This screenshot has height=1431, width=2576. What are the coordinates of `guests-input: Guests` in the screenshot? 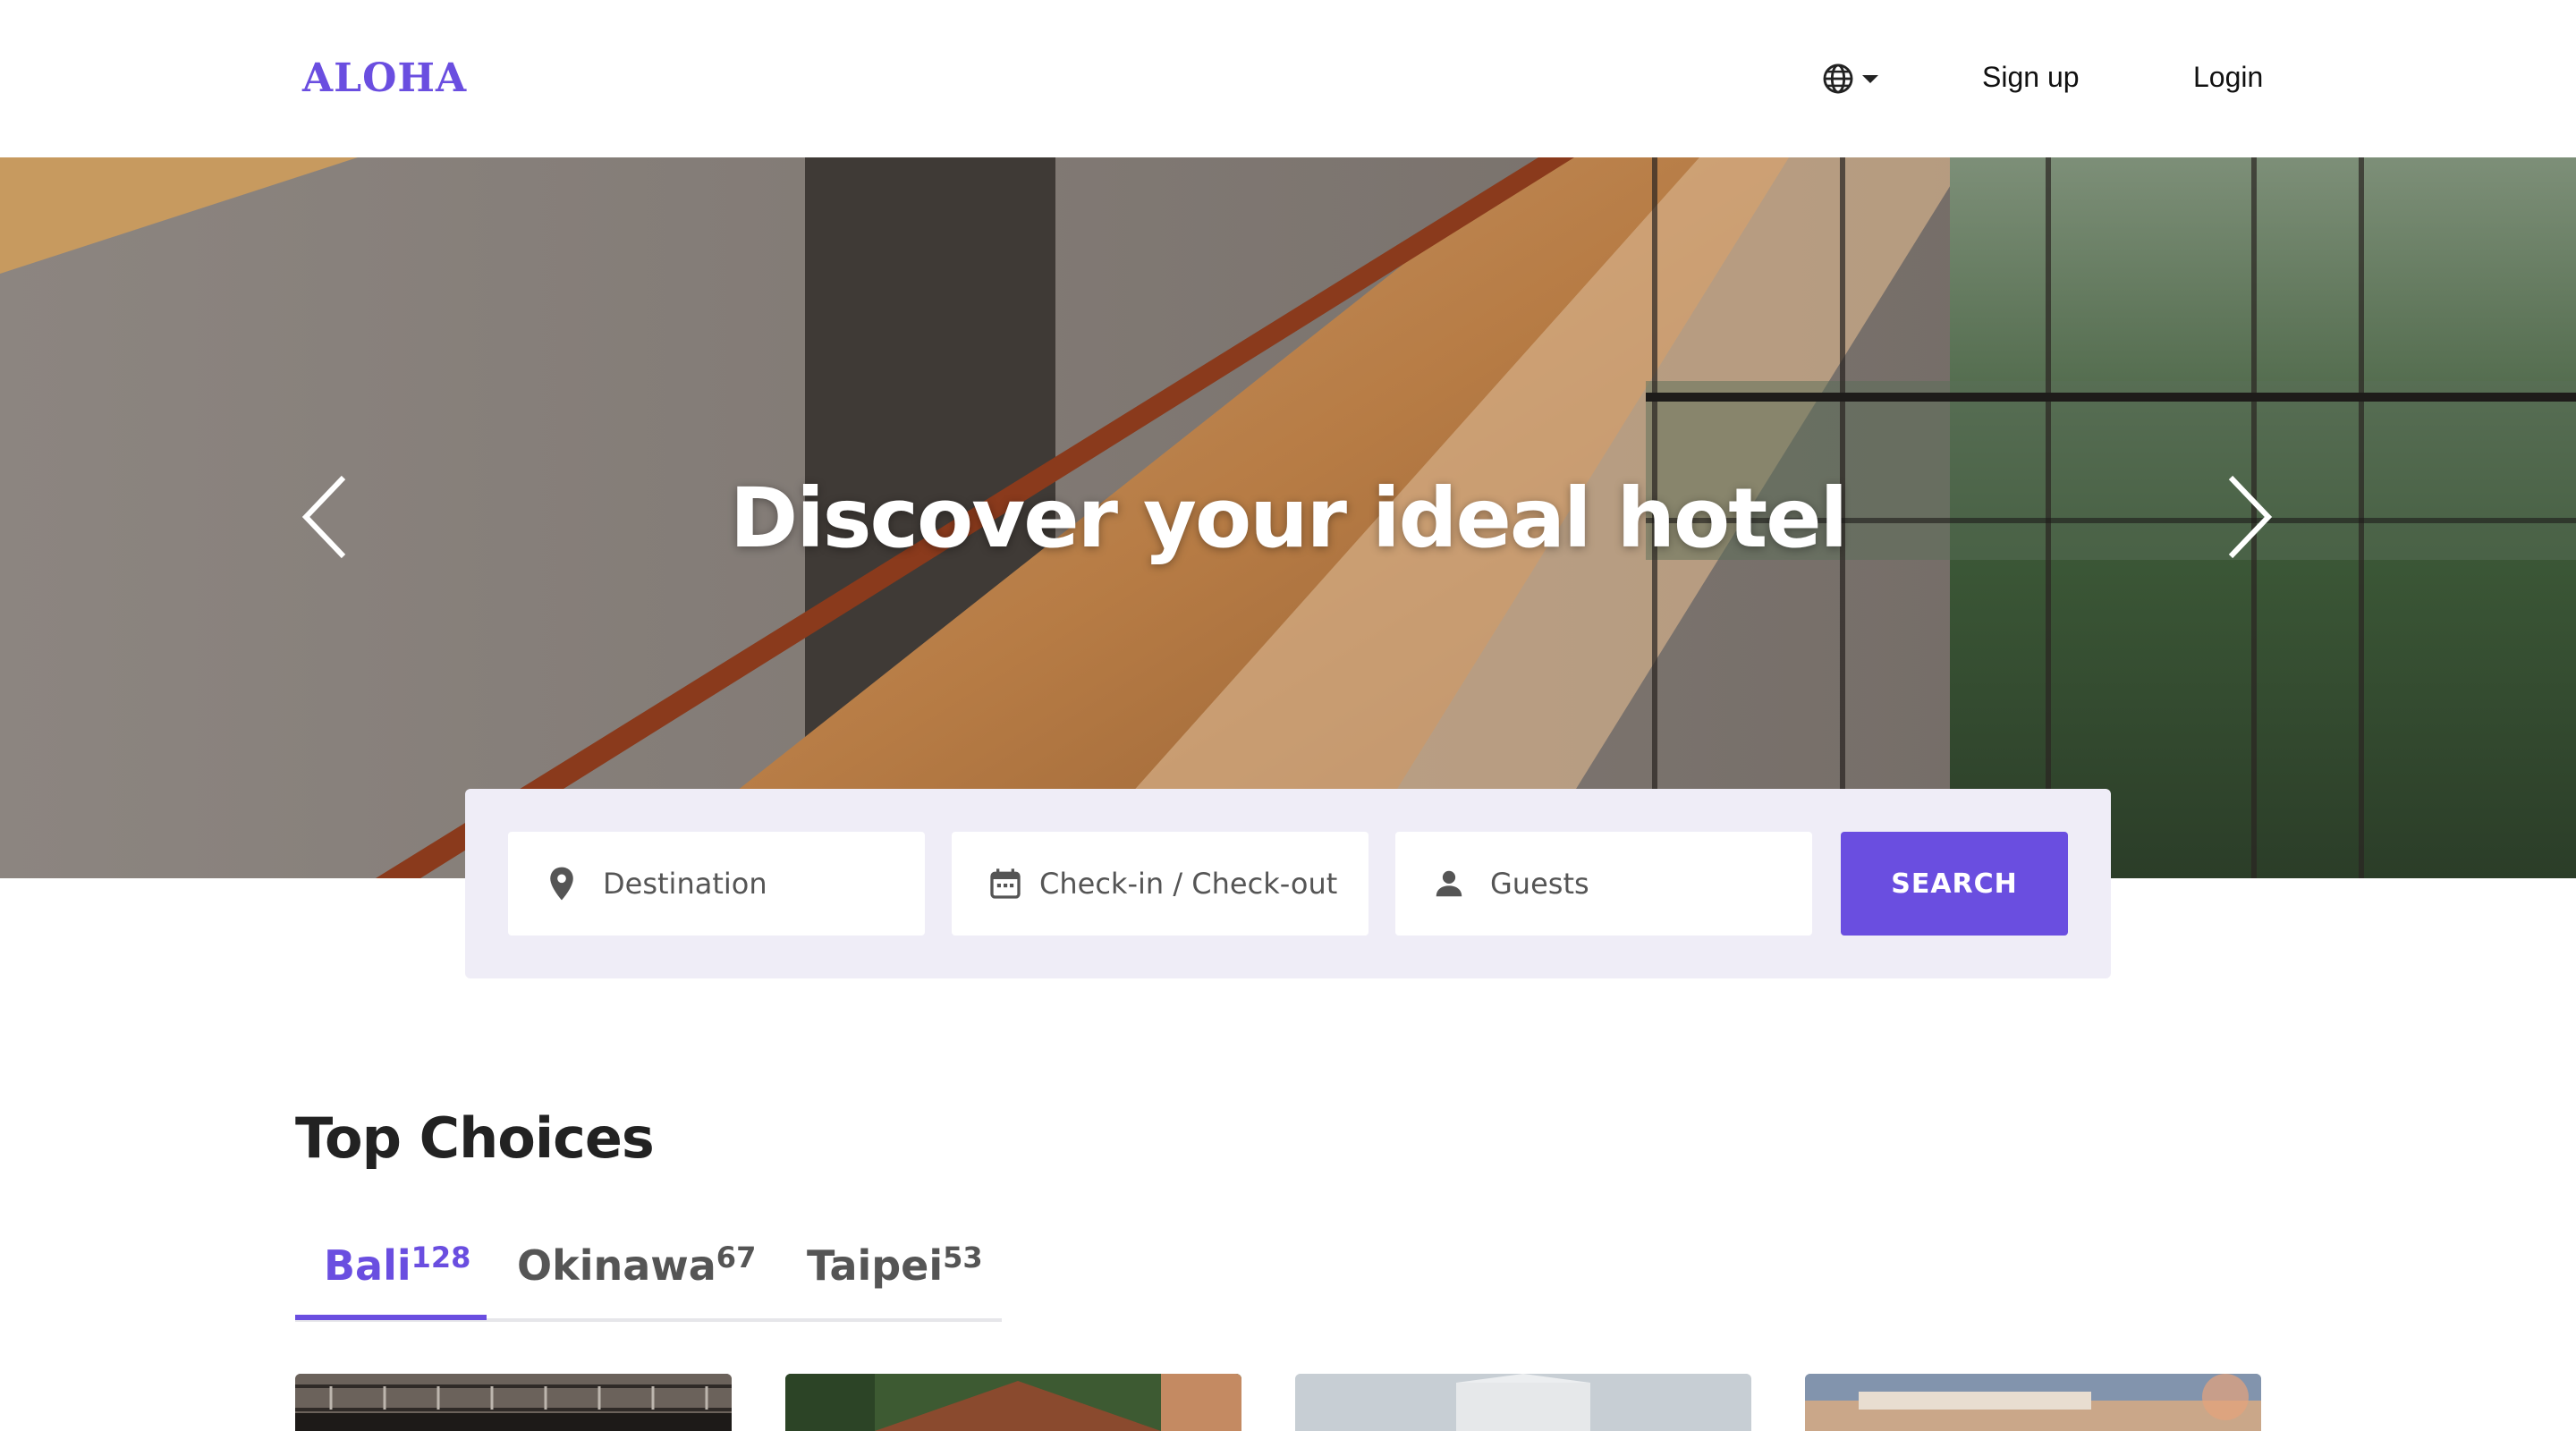 It's located at (1603, 884).